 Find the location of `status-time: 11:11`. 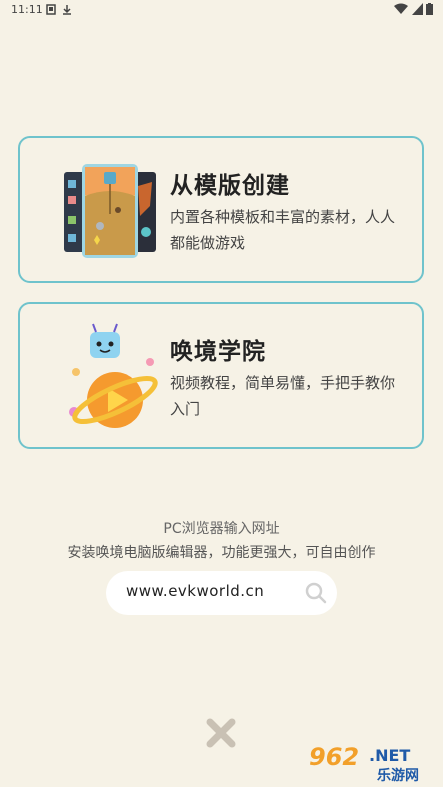

status-time: 11:11 is located at coordinates (27, 9).